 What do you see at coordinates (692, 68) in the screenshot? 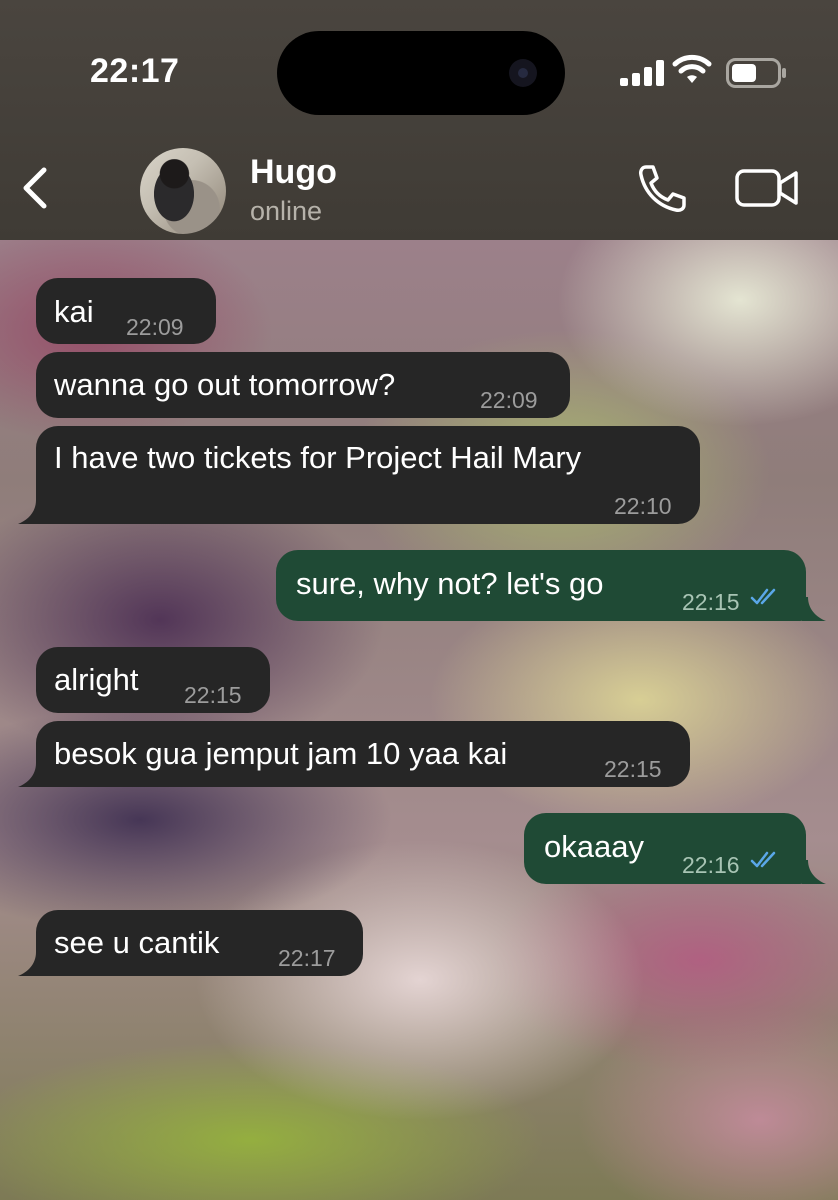
I see `wifi-icon` at bounding box center [692, 68].